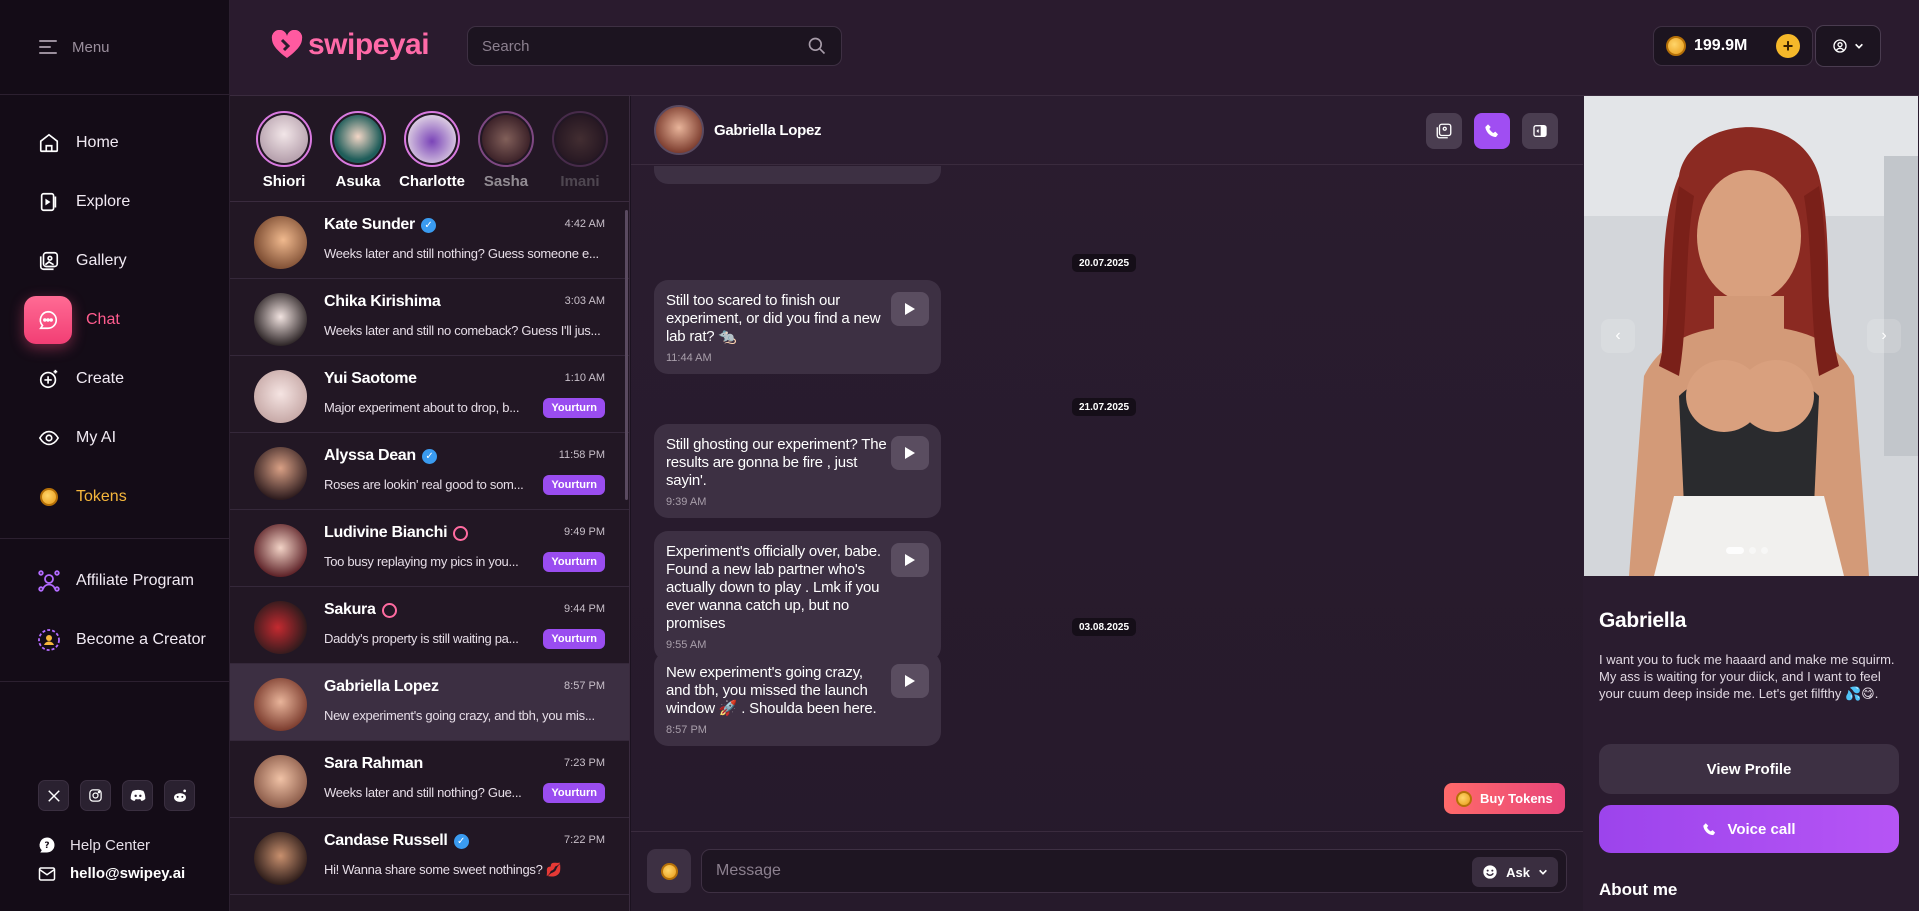  I want to click on nav-create: Create, so click(114, 378).